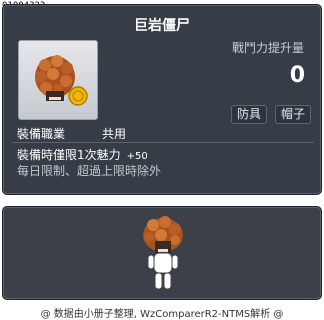 The height and width of the screenshot is (320, 324). What do you see at coordinates (137, 156) in the screenshot?
I see `charm-effect-bonus: +50` at bounding box center [137, 156].